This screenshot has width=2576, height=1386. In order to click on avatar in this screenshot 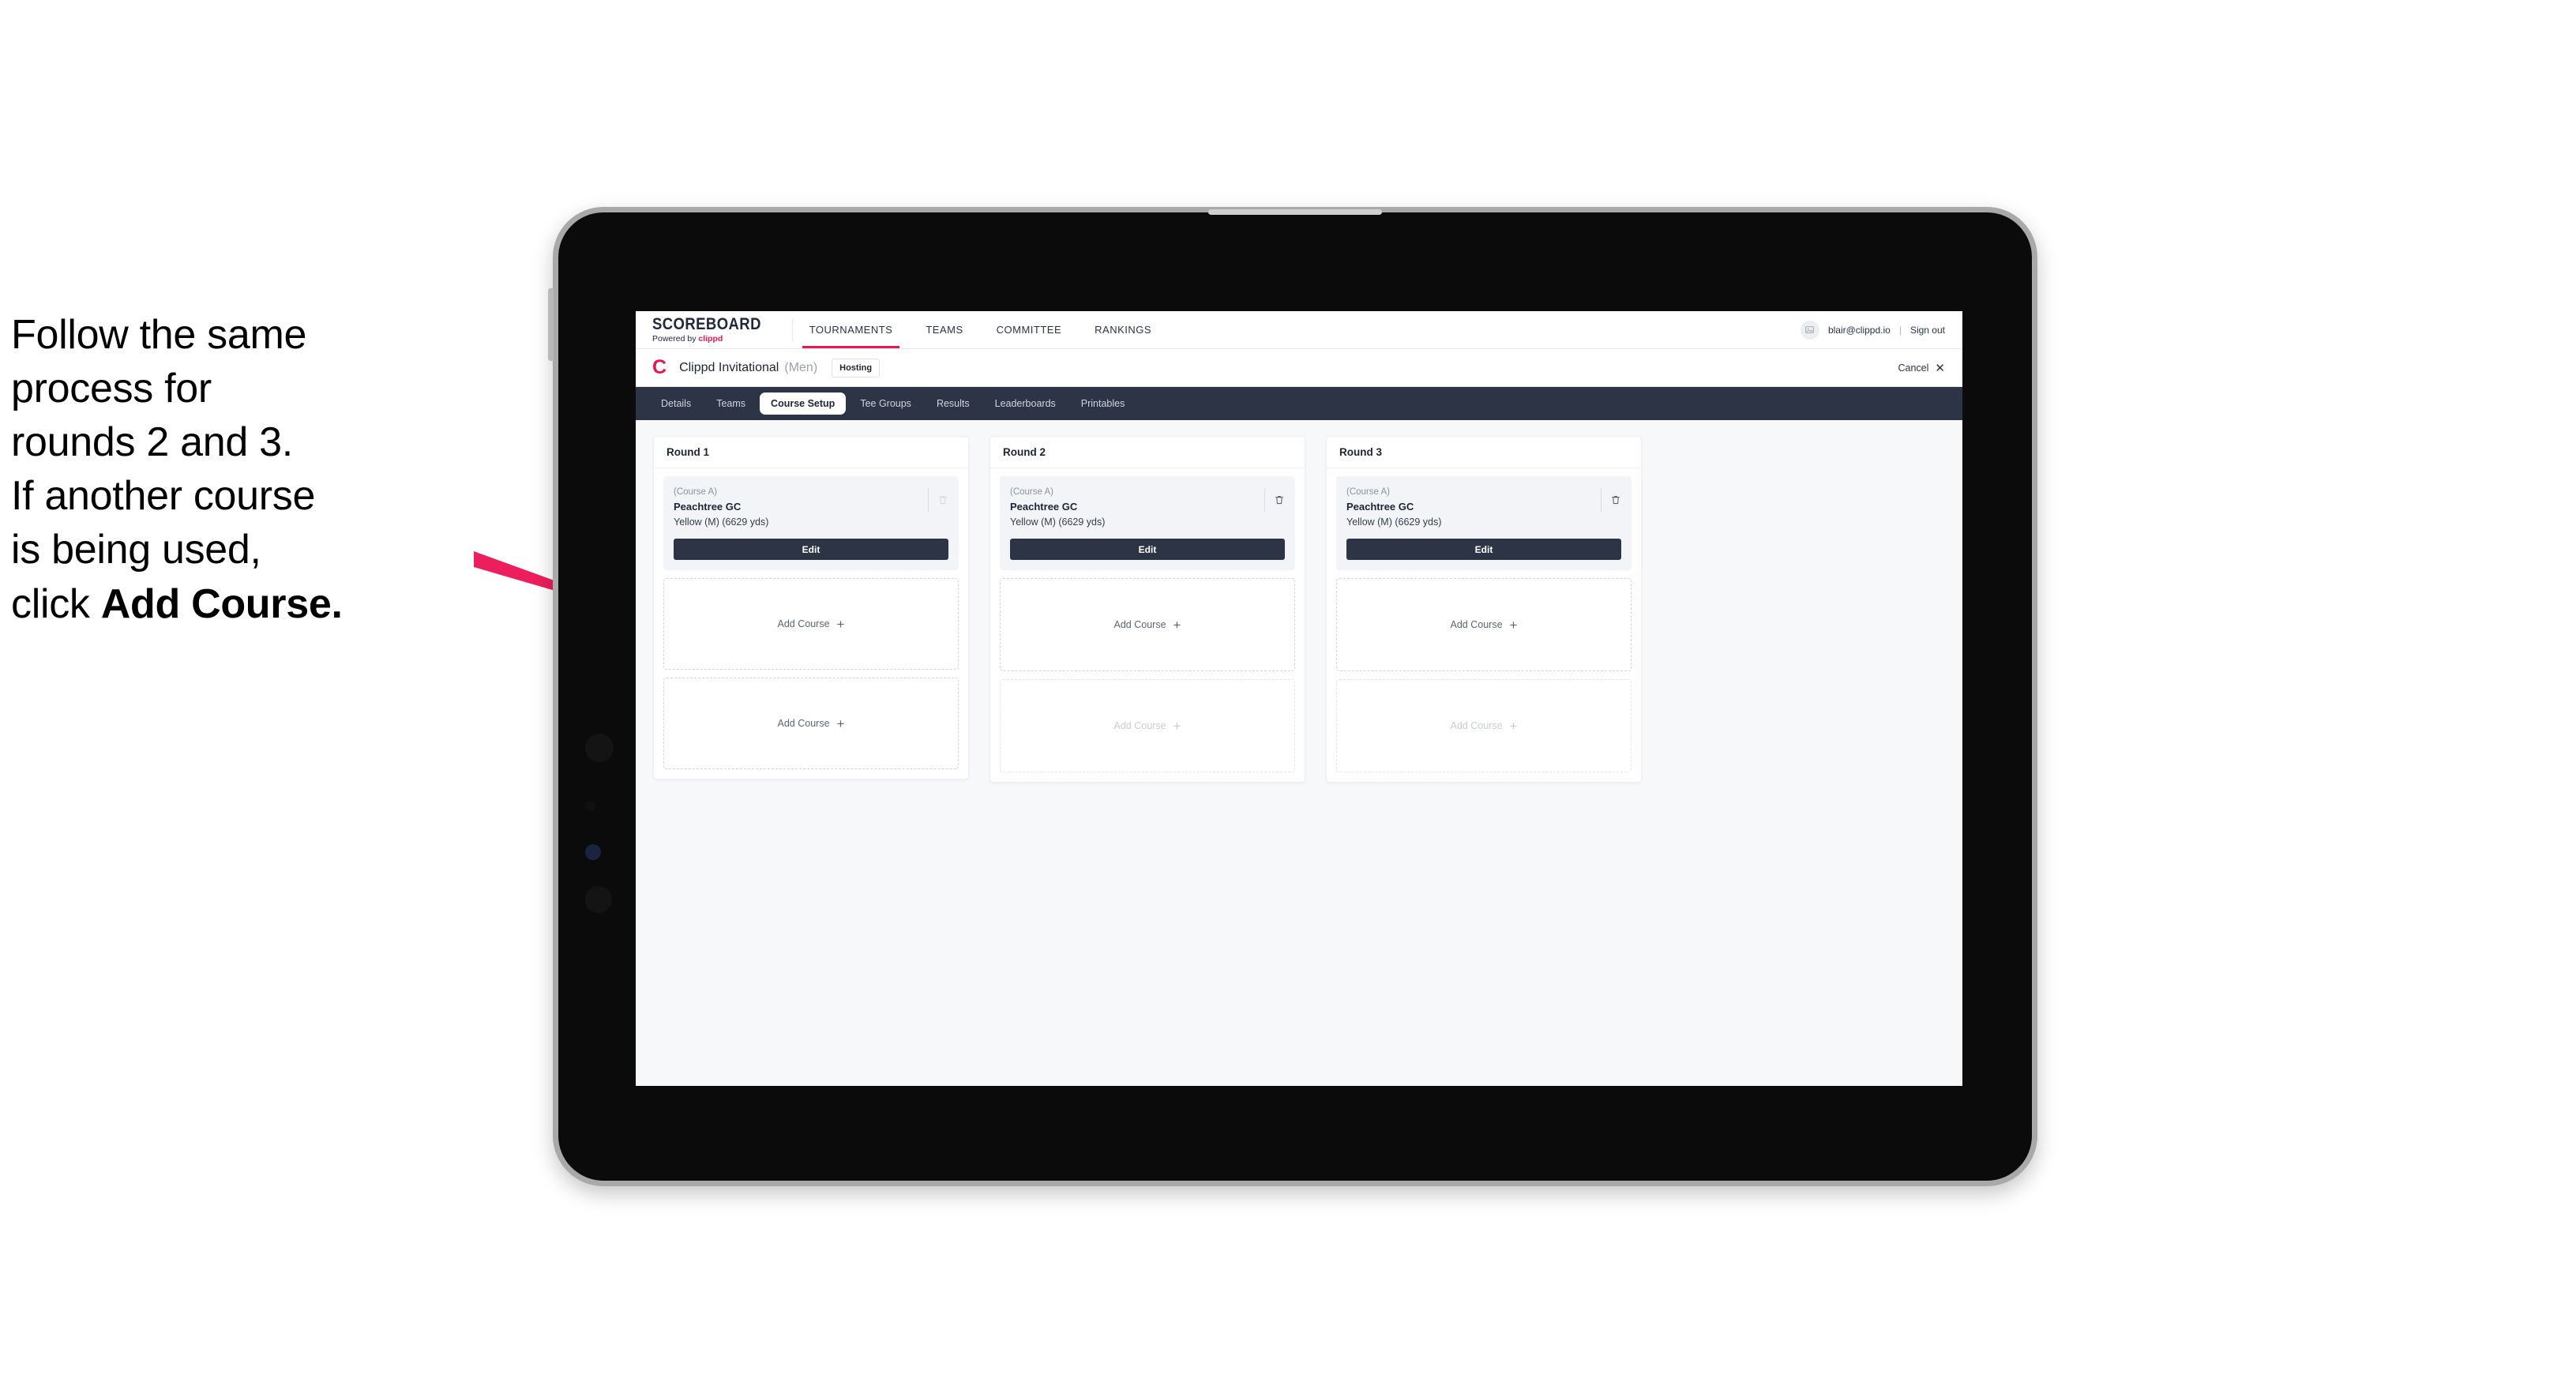, I will do `click(1809, 330)`.